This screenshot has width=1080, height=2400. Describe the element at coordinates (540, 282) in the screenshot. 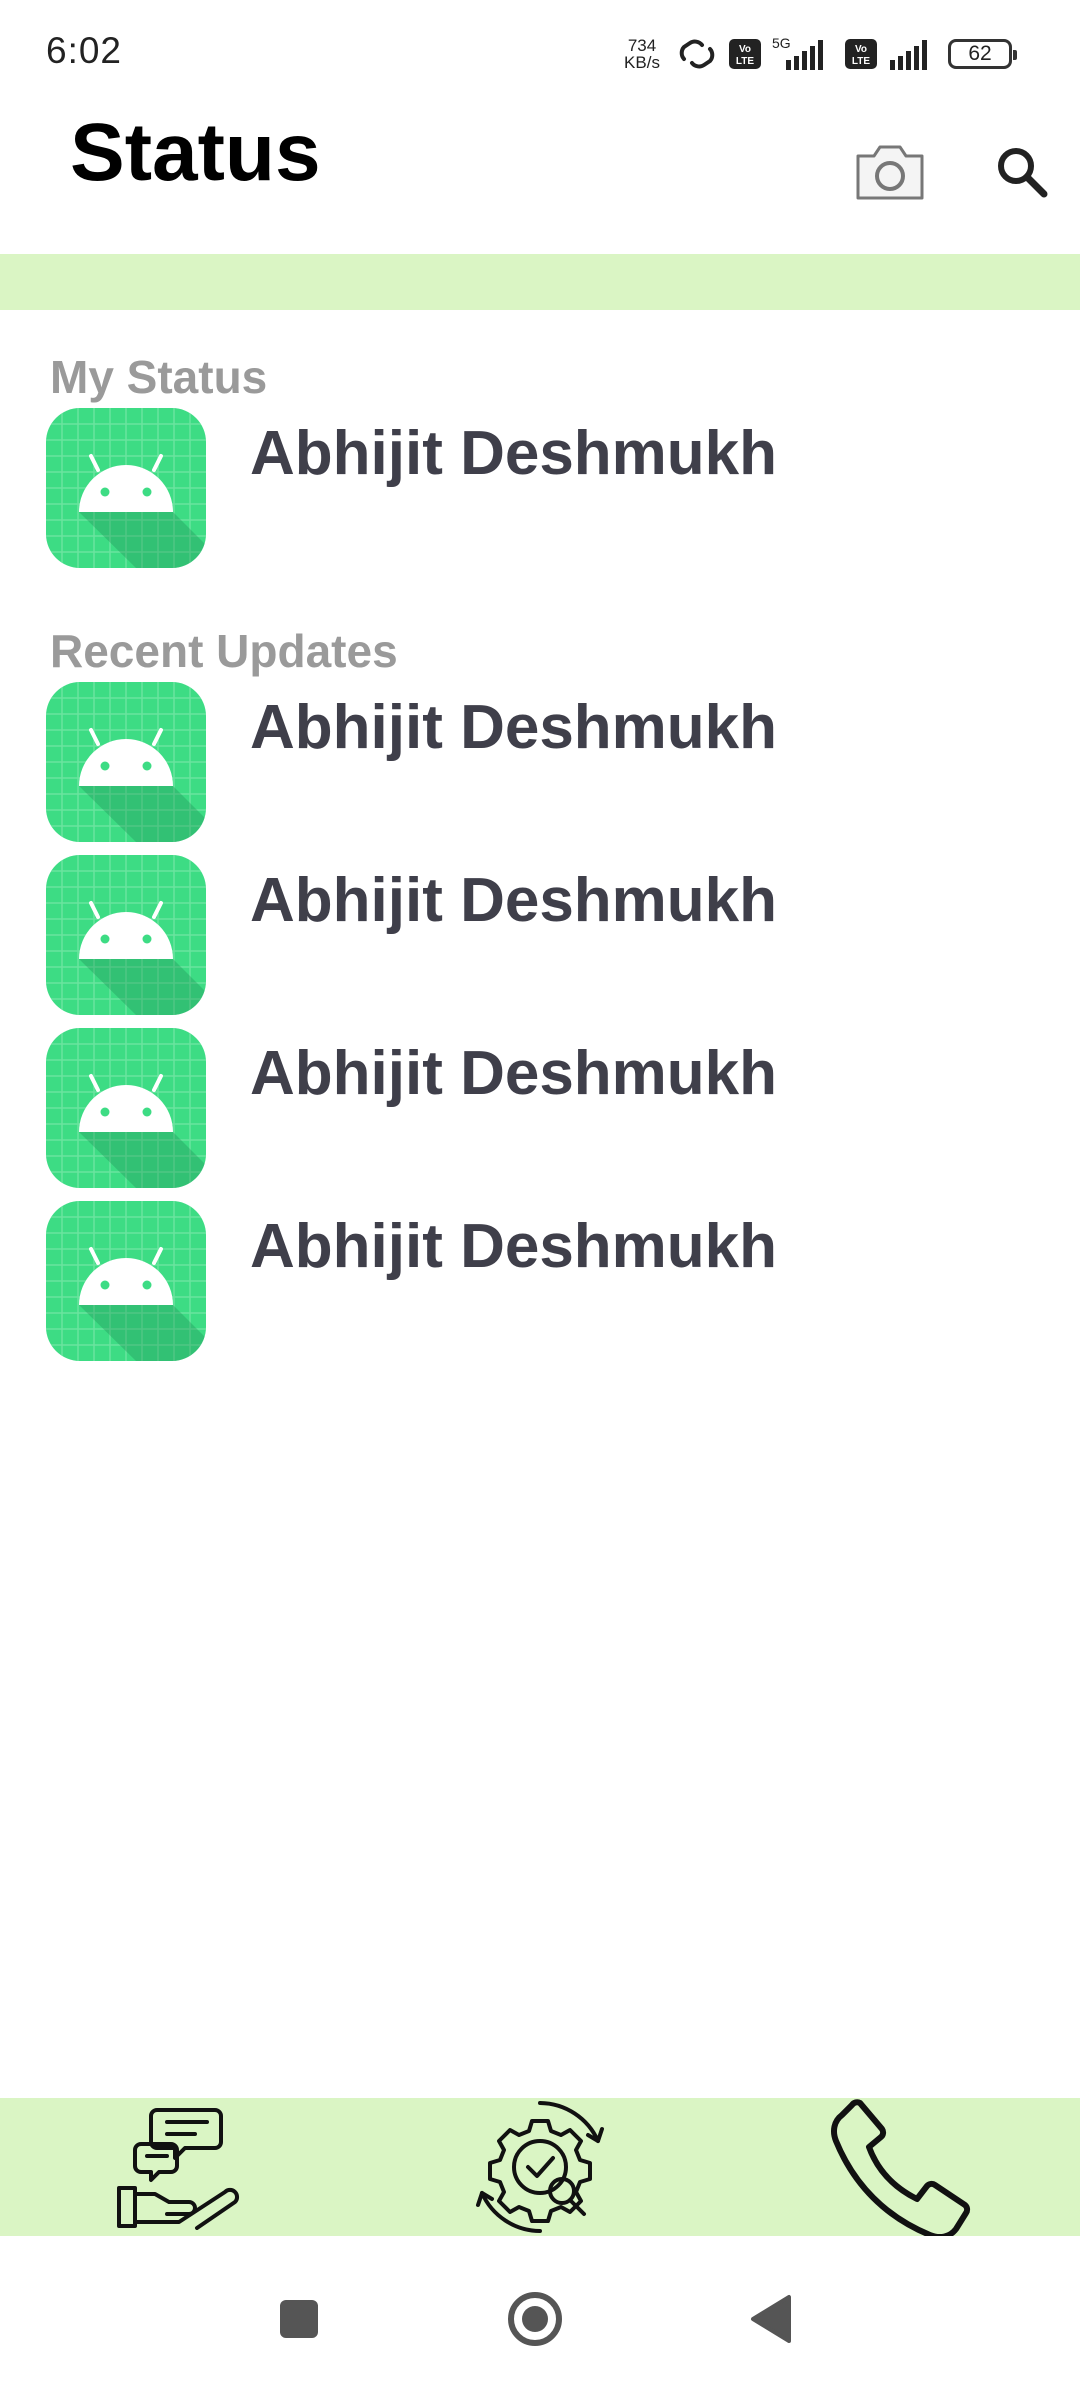

I see `header-accent-strip` at that location.